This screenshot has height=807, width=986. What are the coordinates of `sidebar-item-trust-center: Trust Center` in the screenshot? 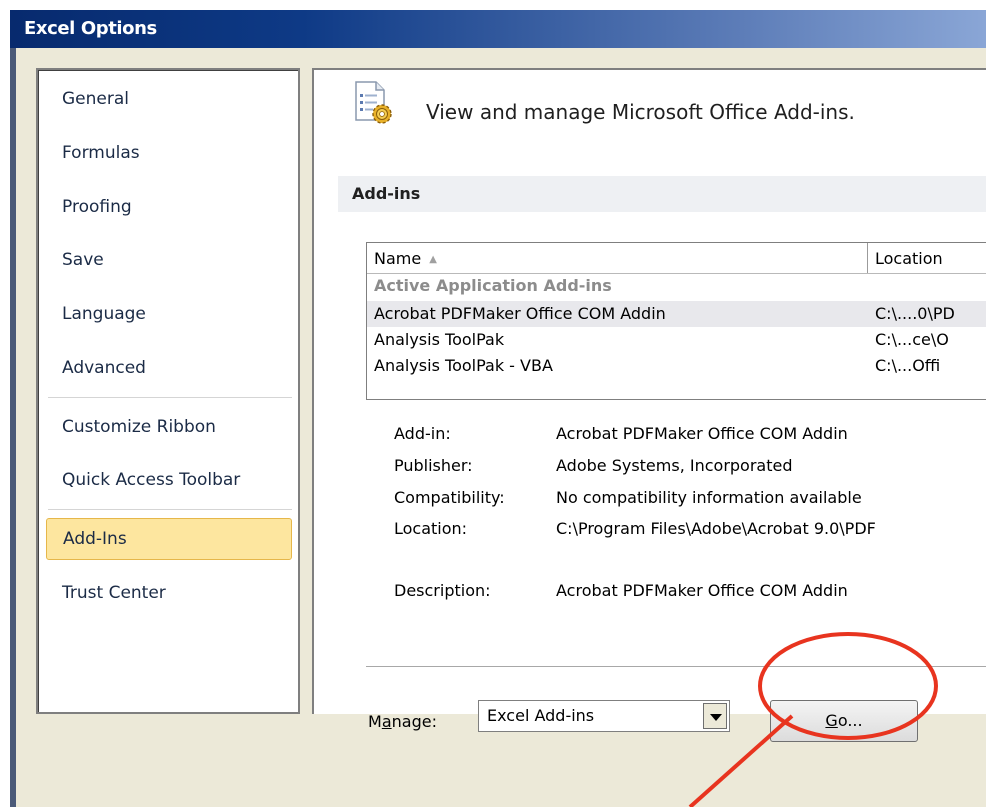 It's located at (169, 593).